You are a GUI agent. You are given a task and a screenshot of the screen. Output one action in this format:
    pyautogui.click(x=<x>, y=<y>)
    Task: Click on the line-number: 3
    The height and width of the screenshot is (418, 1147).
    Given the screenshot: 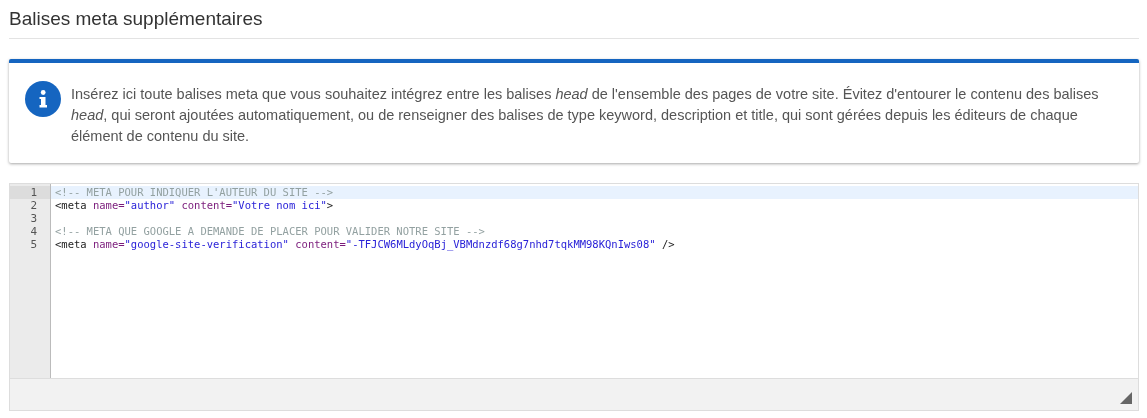 What is the action you would take?
    pyautogui.click(x=33, y=218)
    